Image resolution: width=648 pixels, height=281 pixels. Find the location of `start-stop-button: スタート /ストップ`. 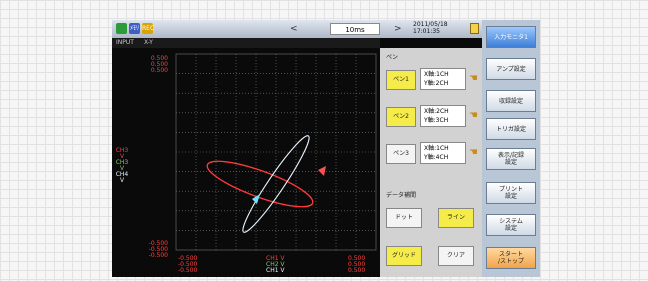

start-stop-button: スタート /ストップ is located at coordinates (511, 258).